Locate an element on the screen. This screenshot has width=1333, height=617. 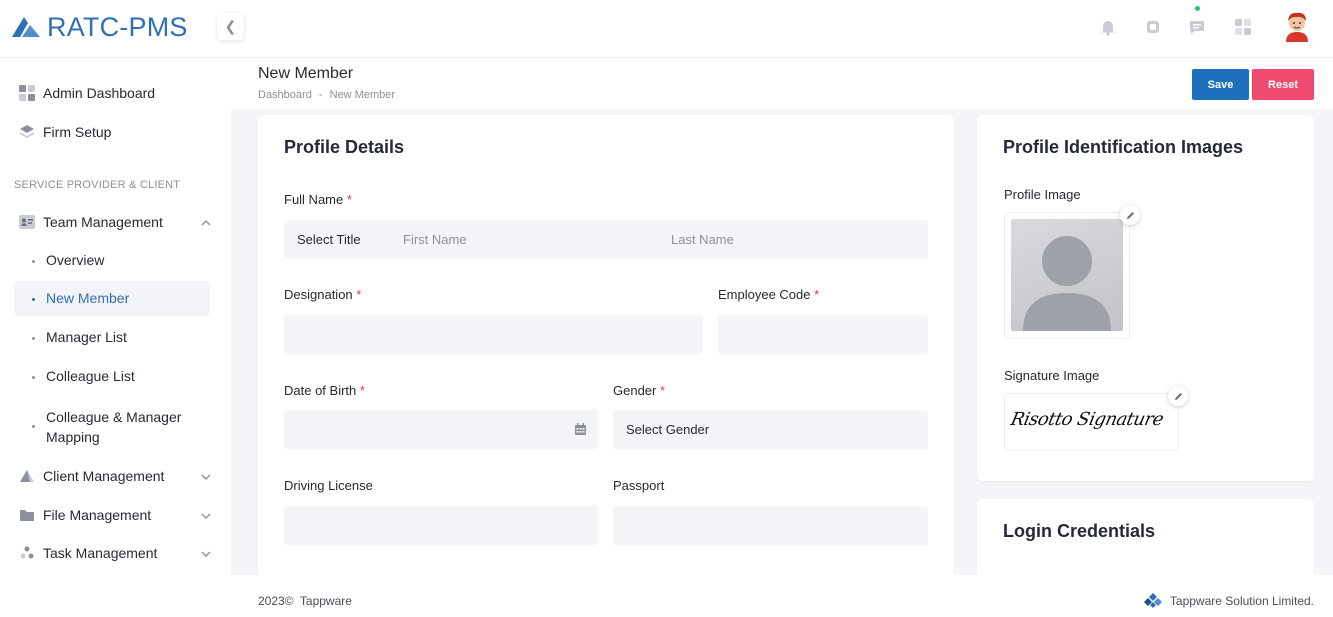
designation-input is located at coordinates (493, 334).